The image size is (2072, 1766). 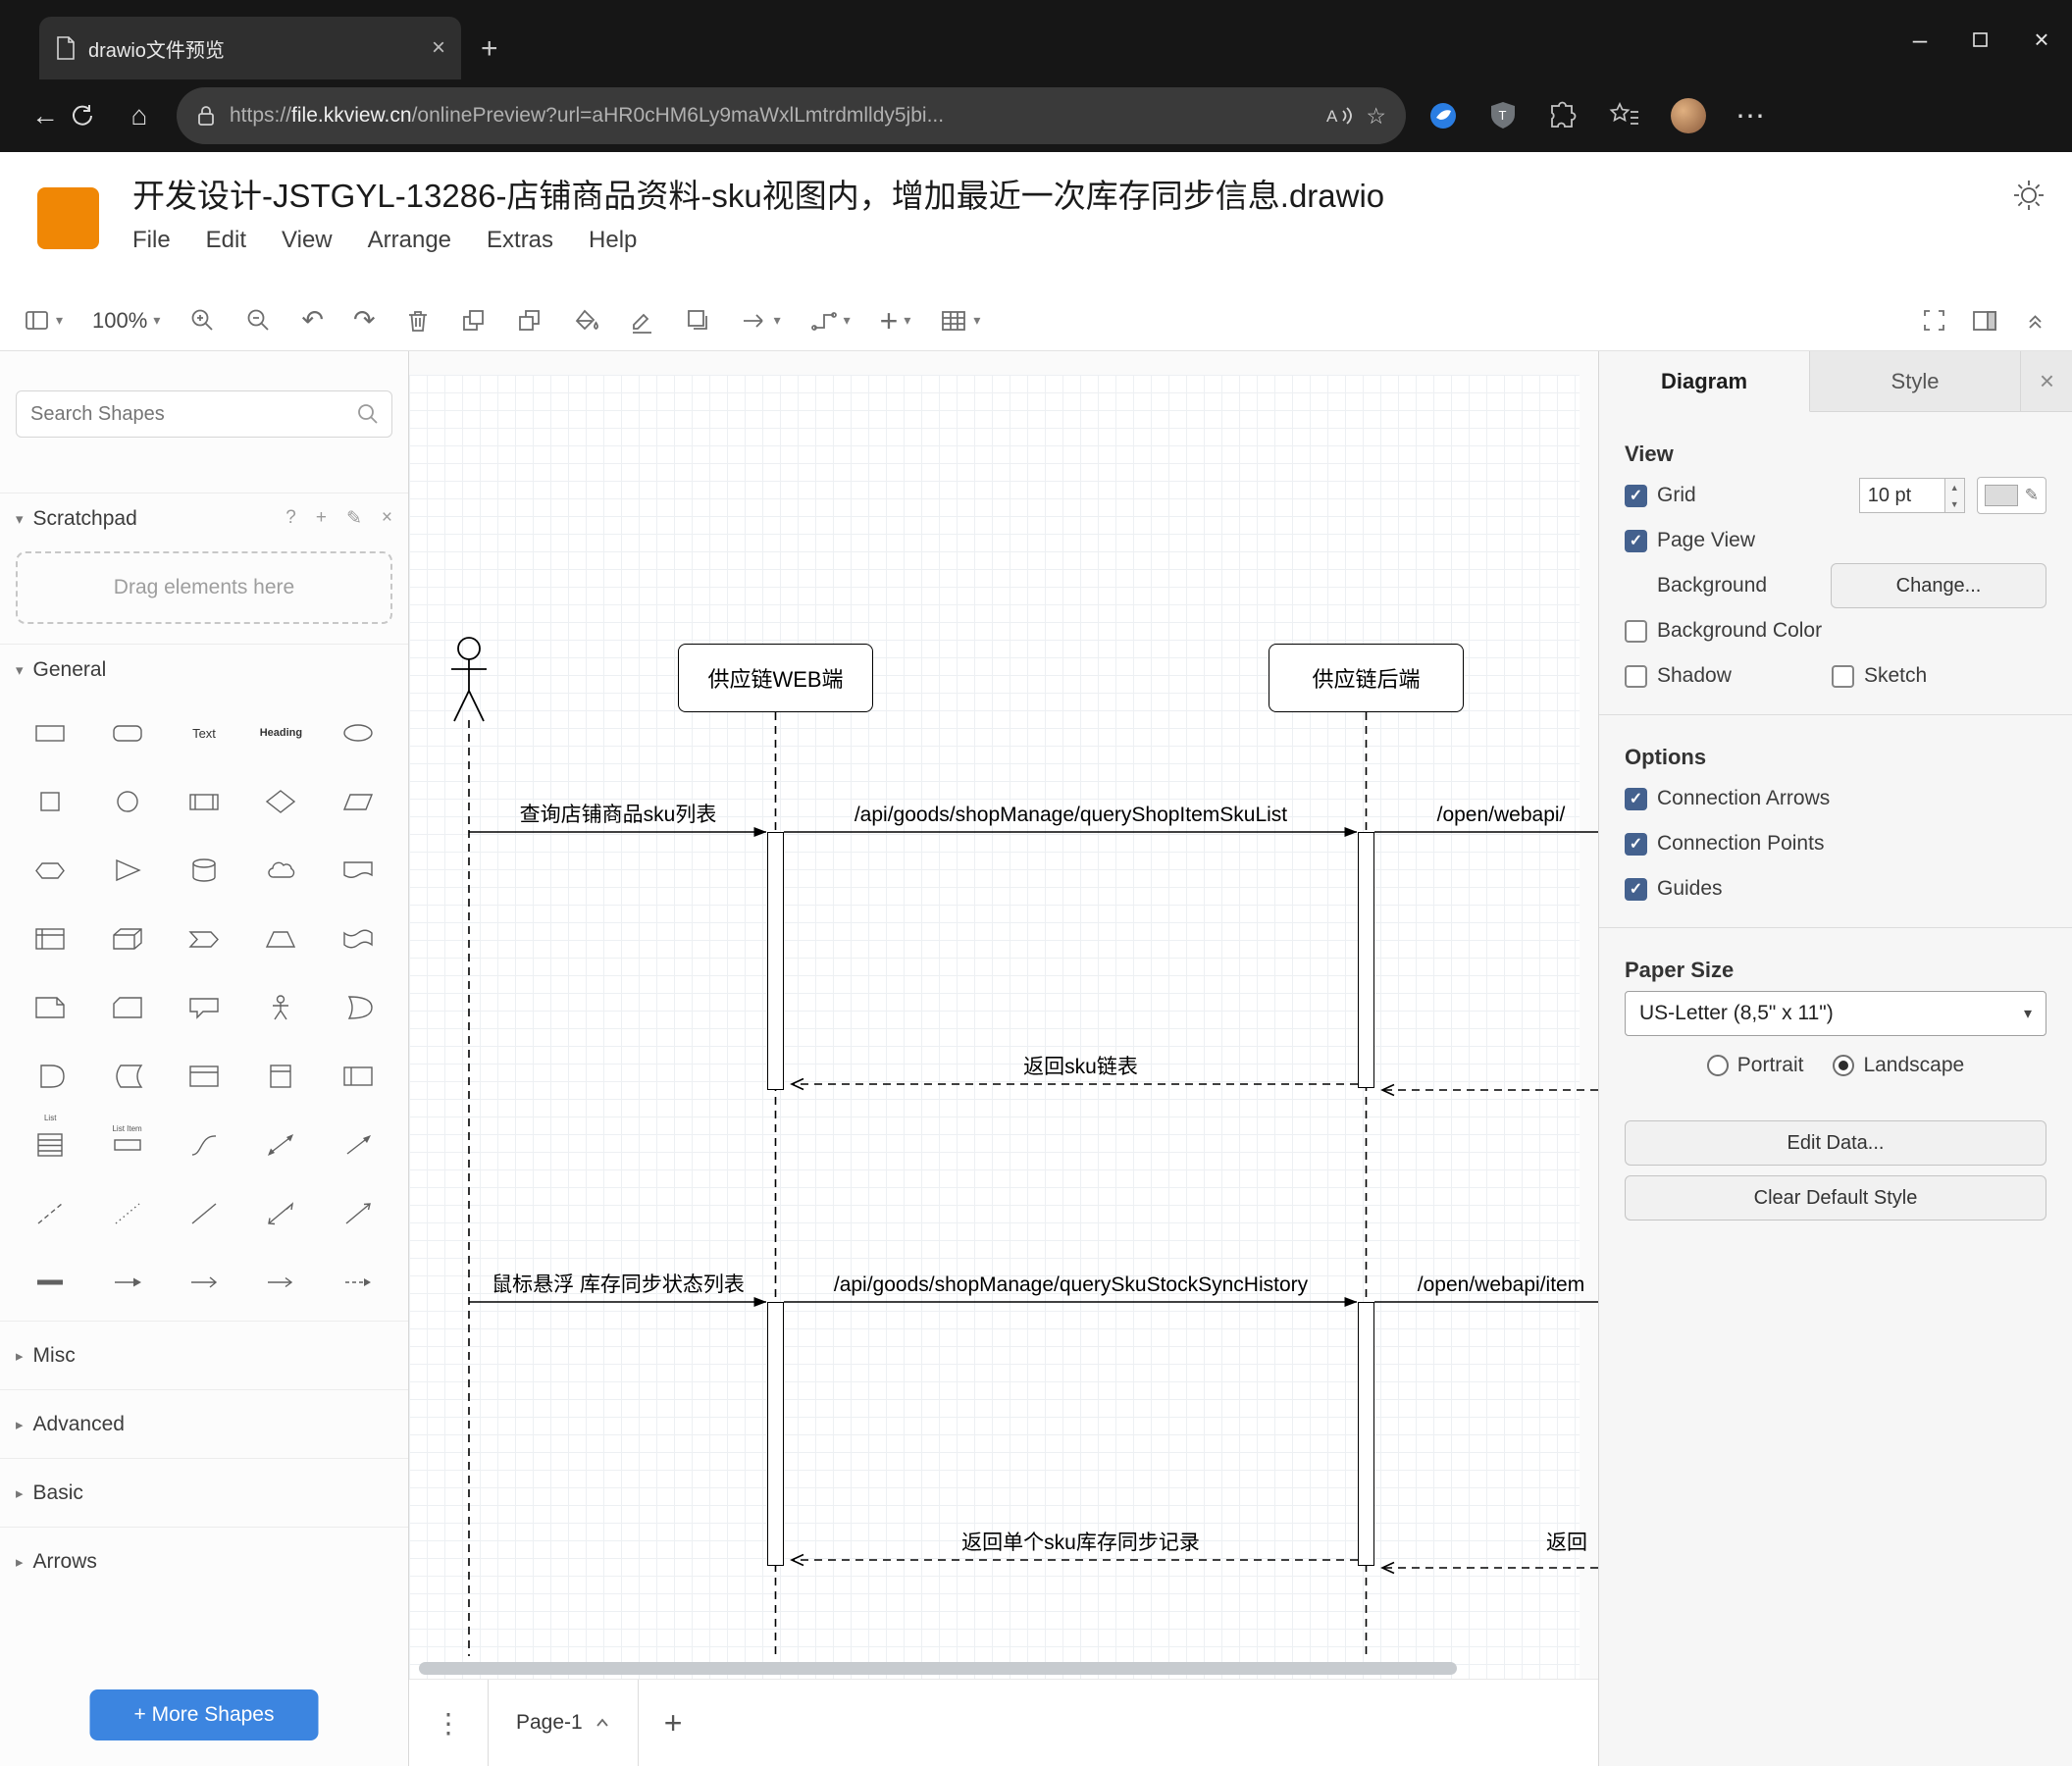 What do you see at coordinates (50, 1076) in the screenshot?
I see `shape-and` at bounding box center [50, 1076].